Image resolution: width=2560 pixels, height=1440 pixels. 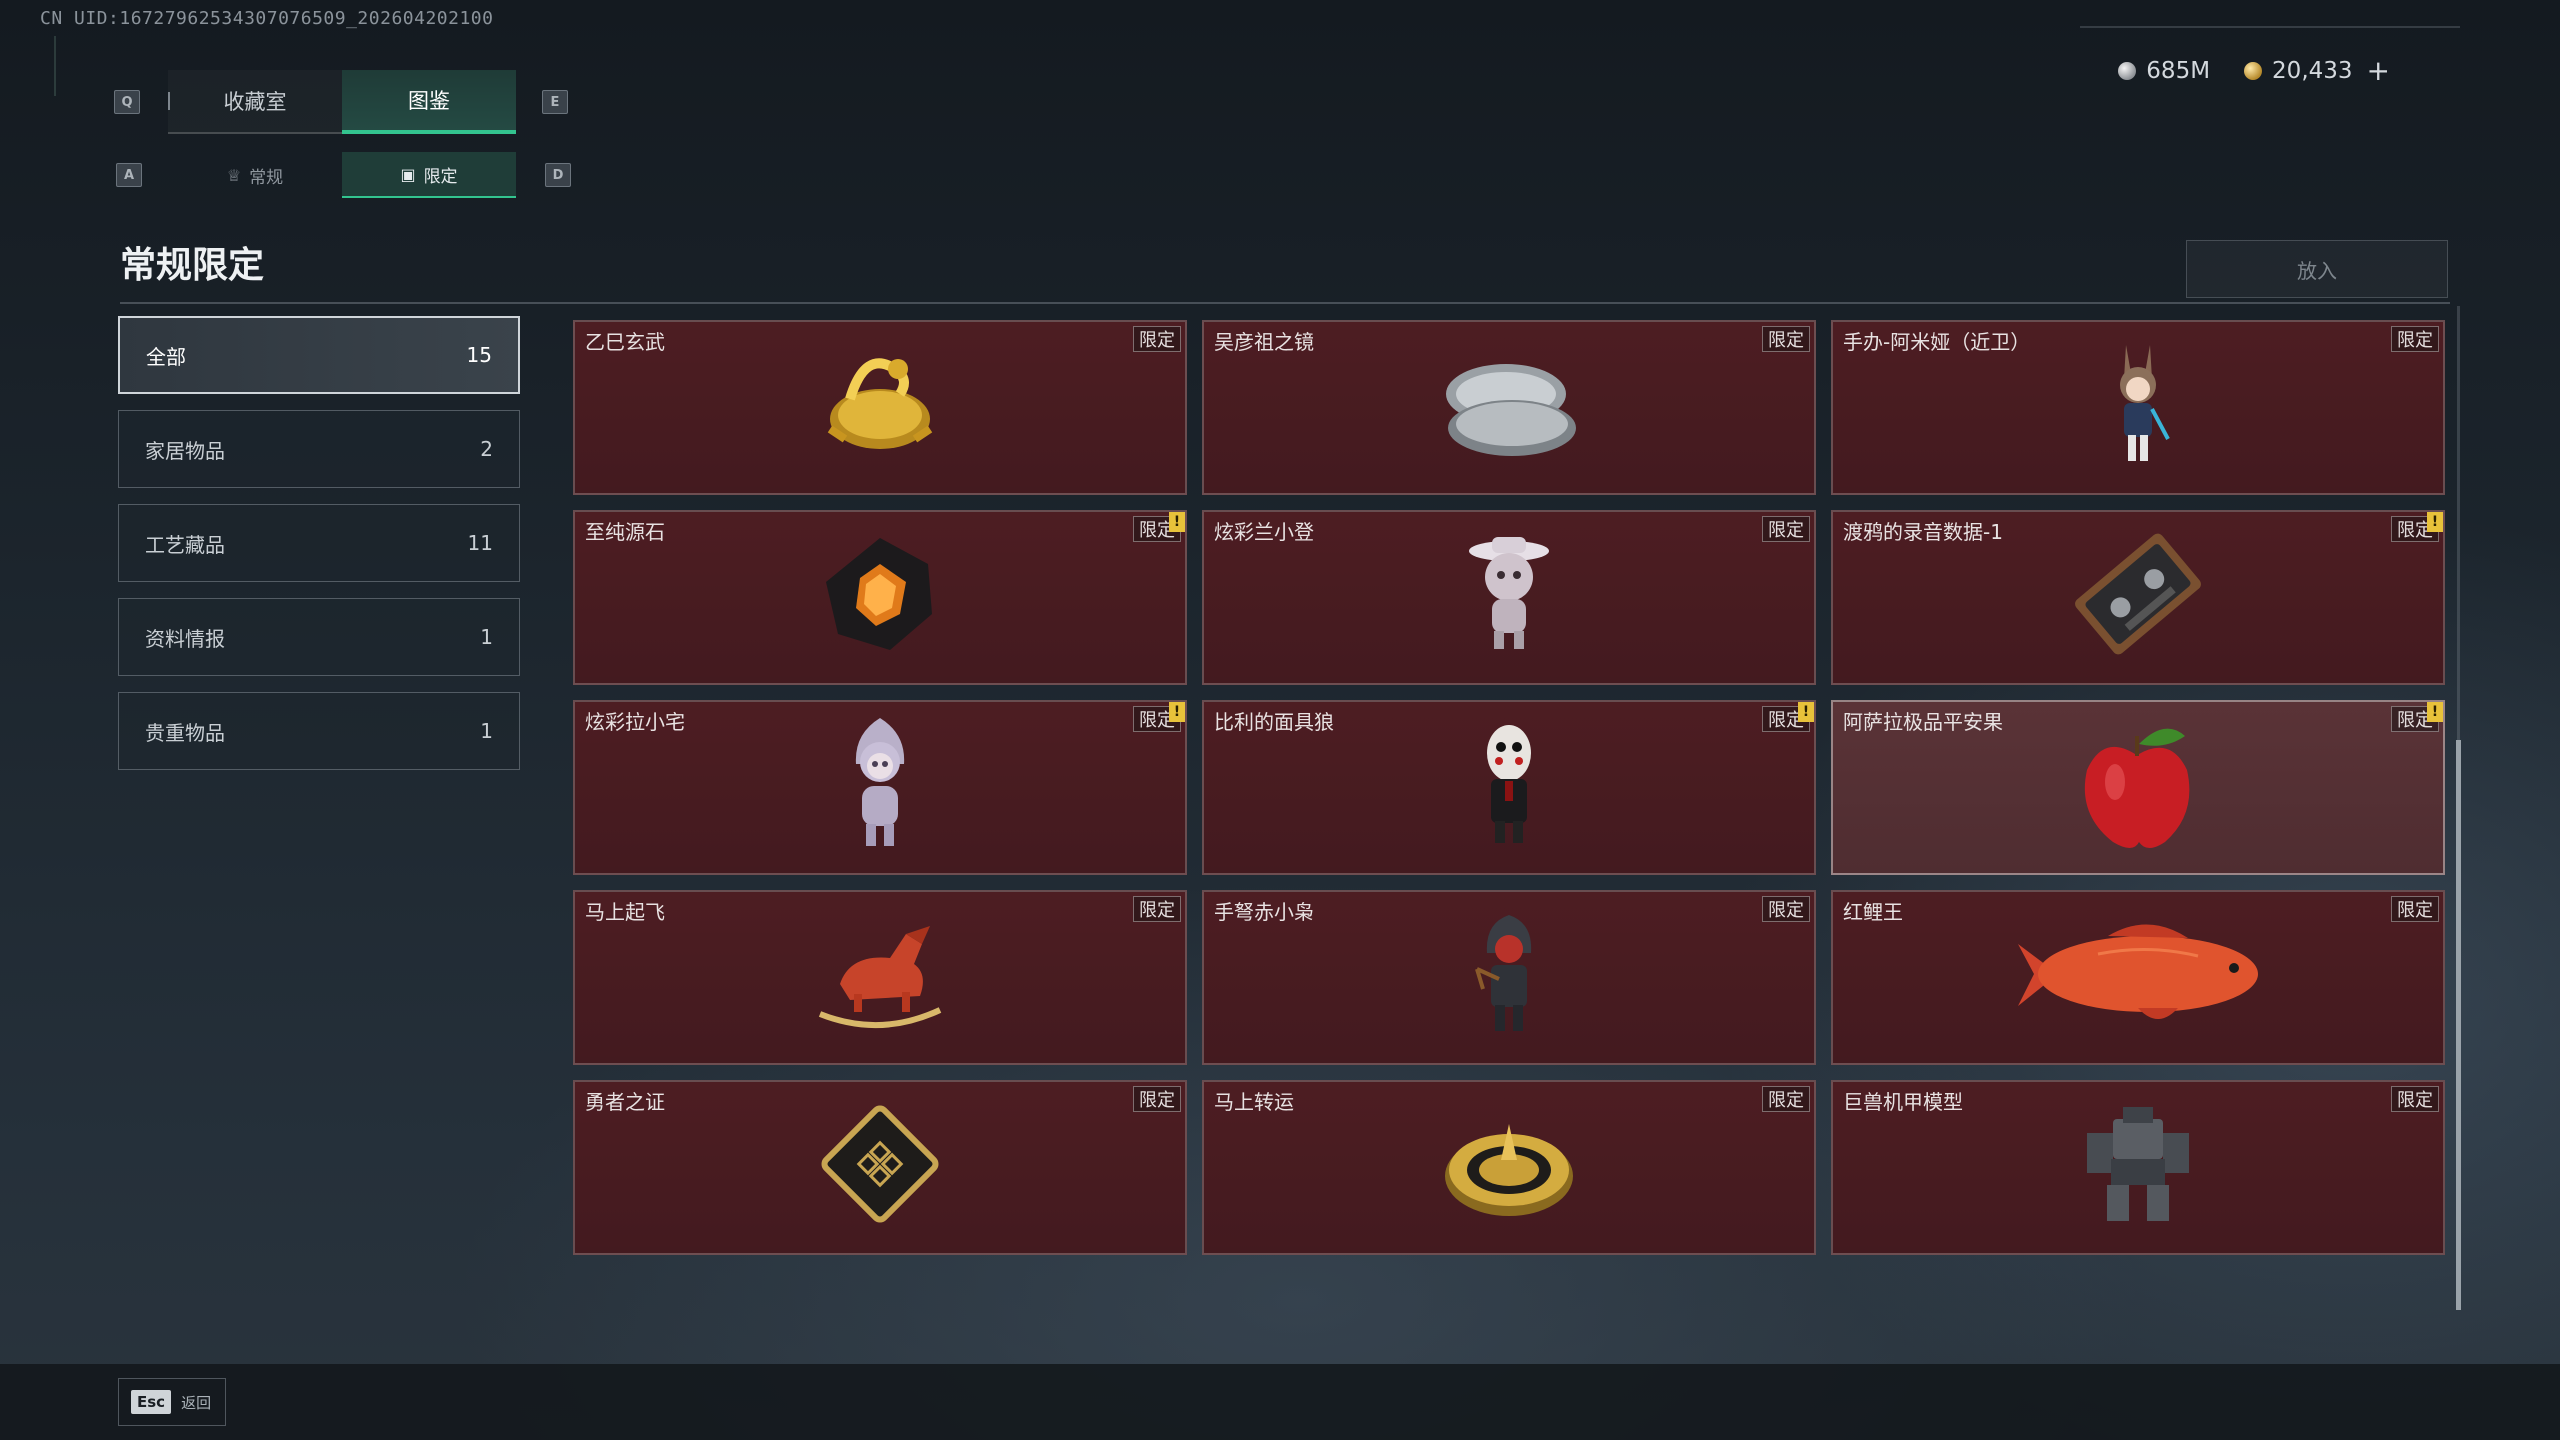 What do you see at coordinates (2312, 70) in the screenshot?
I see `gold-amount: 20,433` at bounding box center [2312, 70].